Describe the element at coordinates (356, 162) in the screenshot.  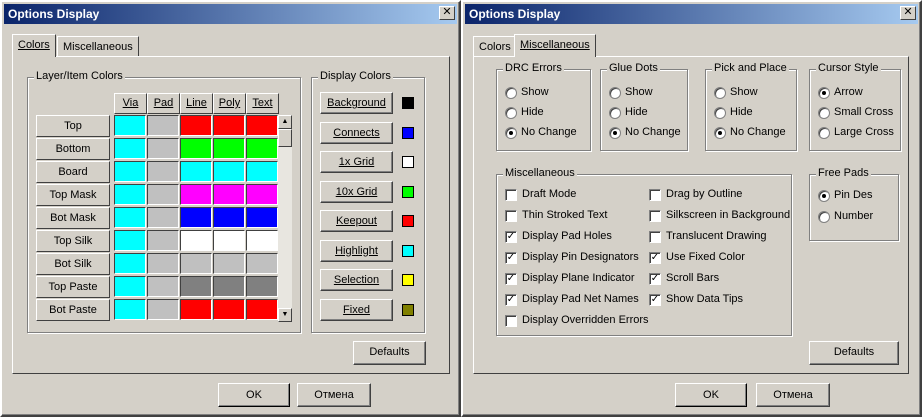
I see `display-color-1x-grid-button: 1x Grid` at that location.